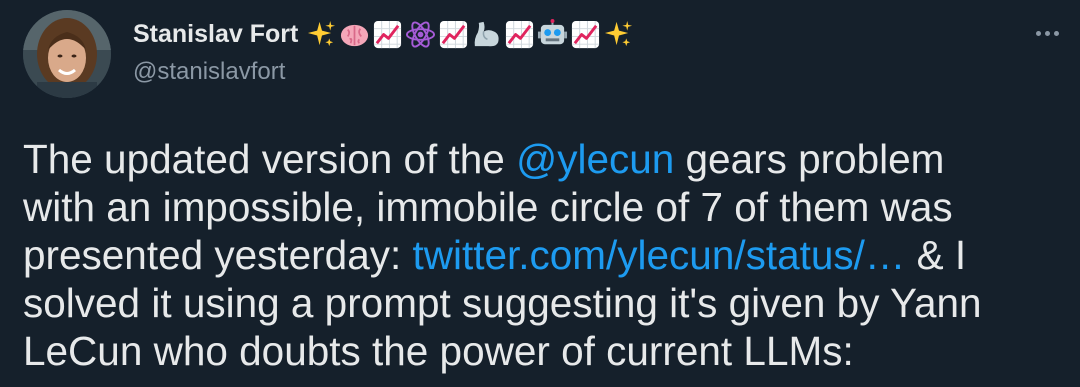  I want to click on tweet-text-segment: gears problem, so click(809, 159).